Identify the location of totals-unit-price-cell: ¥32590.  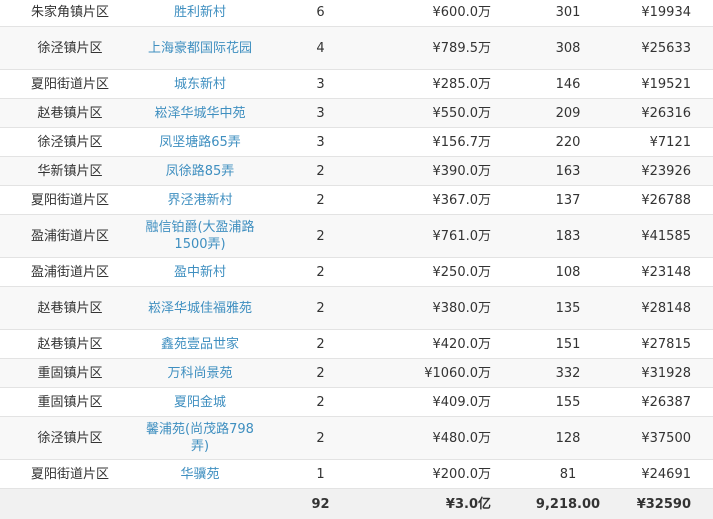
(668, 504).